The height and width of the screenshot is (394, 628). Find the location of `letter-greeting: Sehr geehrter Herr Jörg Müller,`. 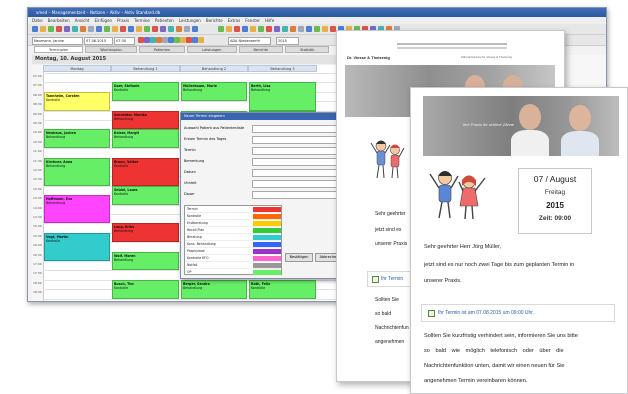

letter-greeting: Sehr geehrter Herr Jörg Müller, is located at coordinates (463, 247).